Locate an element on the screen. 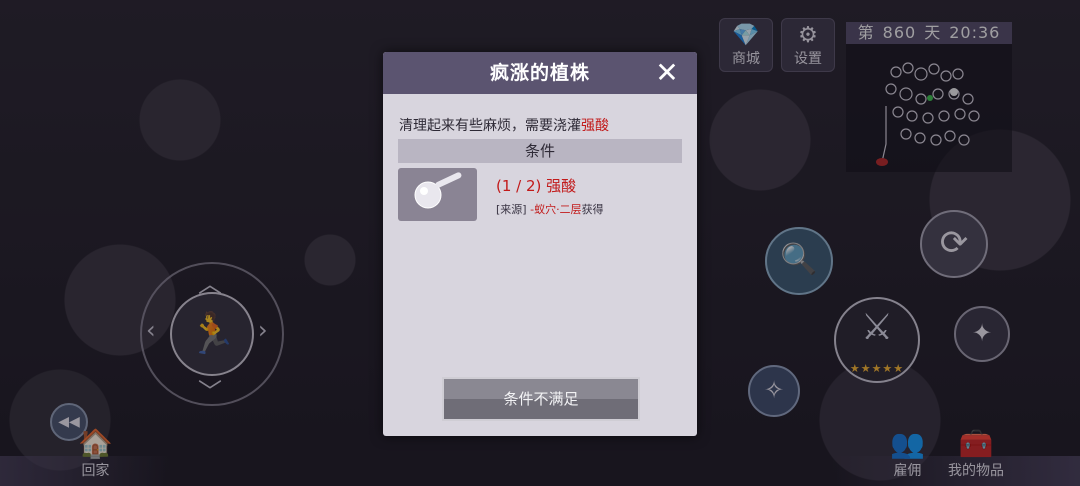  close-icon: ✕ is located at coordinates (667, 72).